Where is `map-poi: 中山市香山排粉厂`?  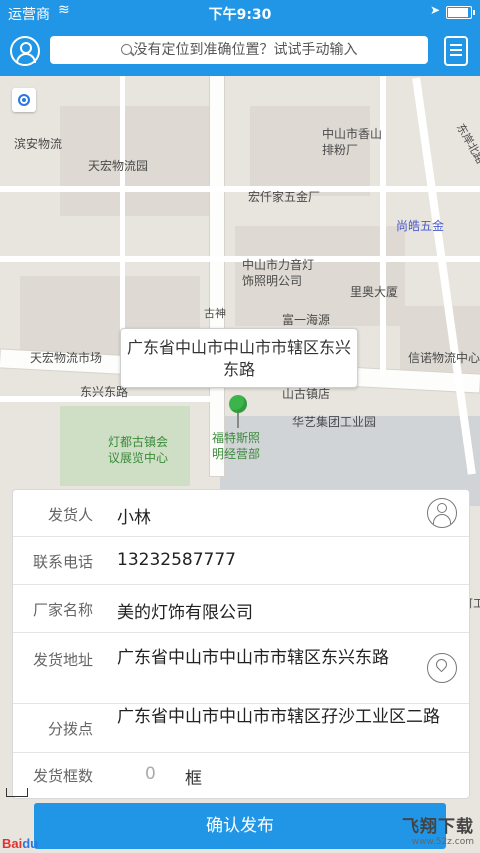 map-poi: 中山市香山排粉厂 is located at coordinates (352, 142).